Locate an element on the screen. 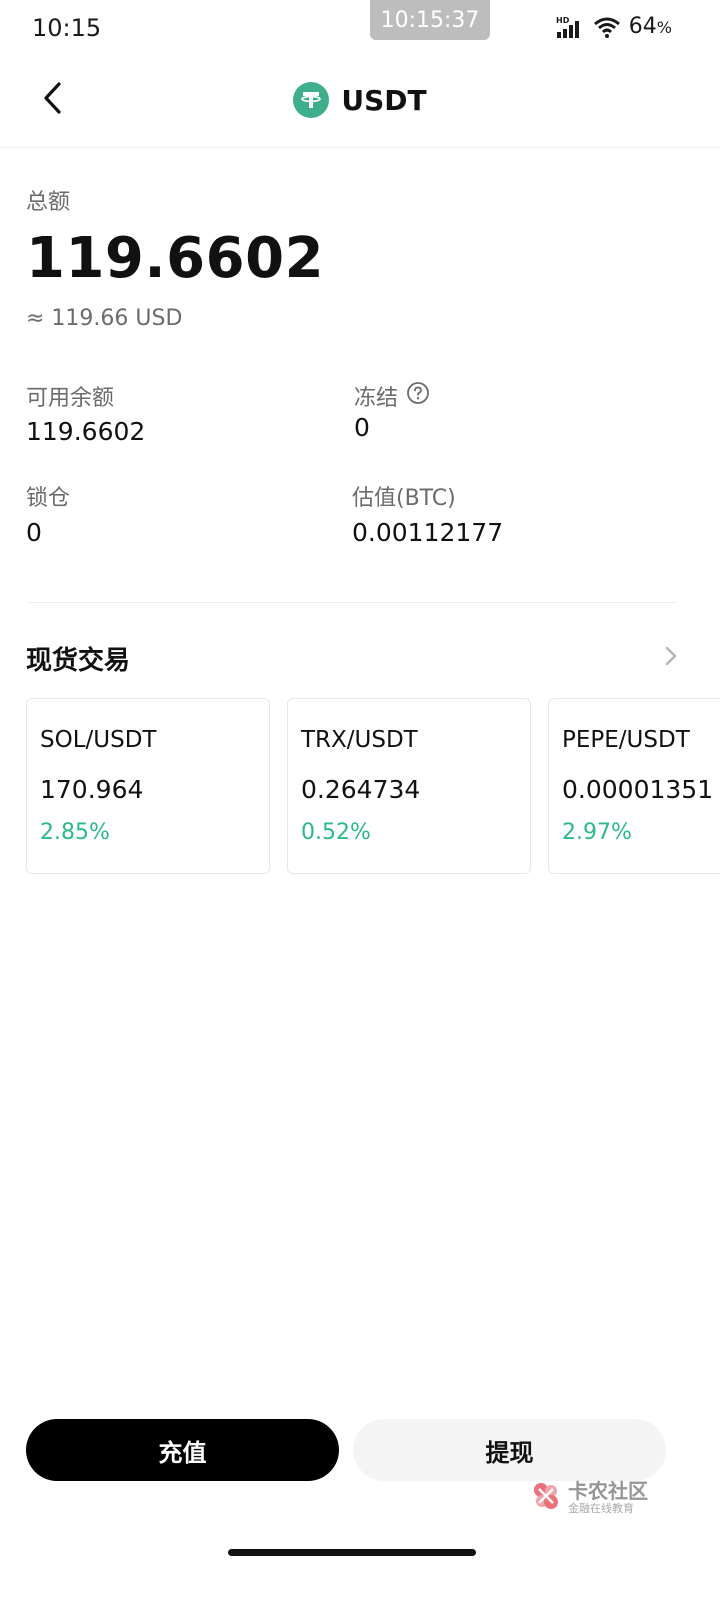 The image size is (720, 1600). status-icons: HD 64% is located at coordinates (613, 26).